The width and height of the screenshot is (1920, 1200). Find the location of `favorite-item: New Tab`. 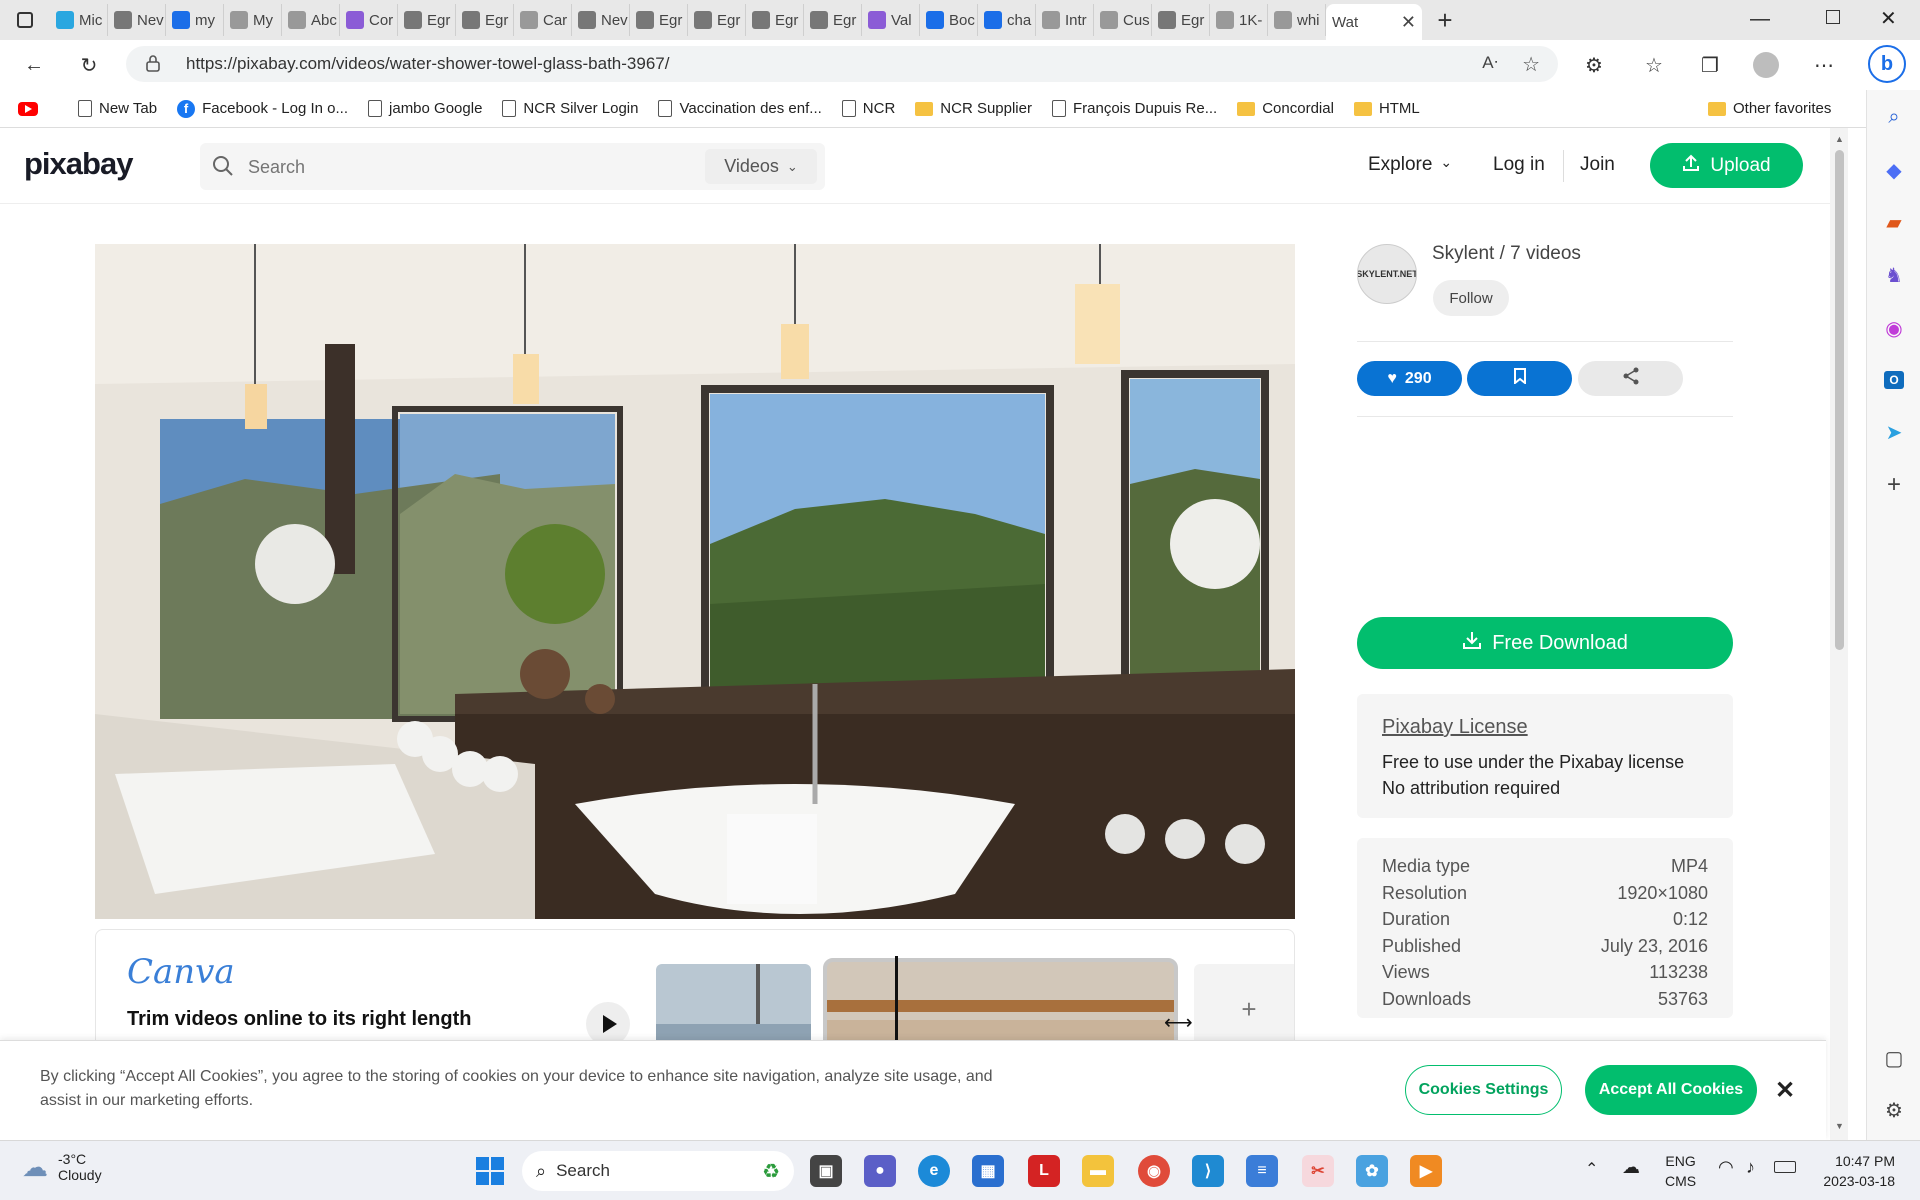

favorite-item: New Tab is located at coordinates (117, 108).